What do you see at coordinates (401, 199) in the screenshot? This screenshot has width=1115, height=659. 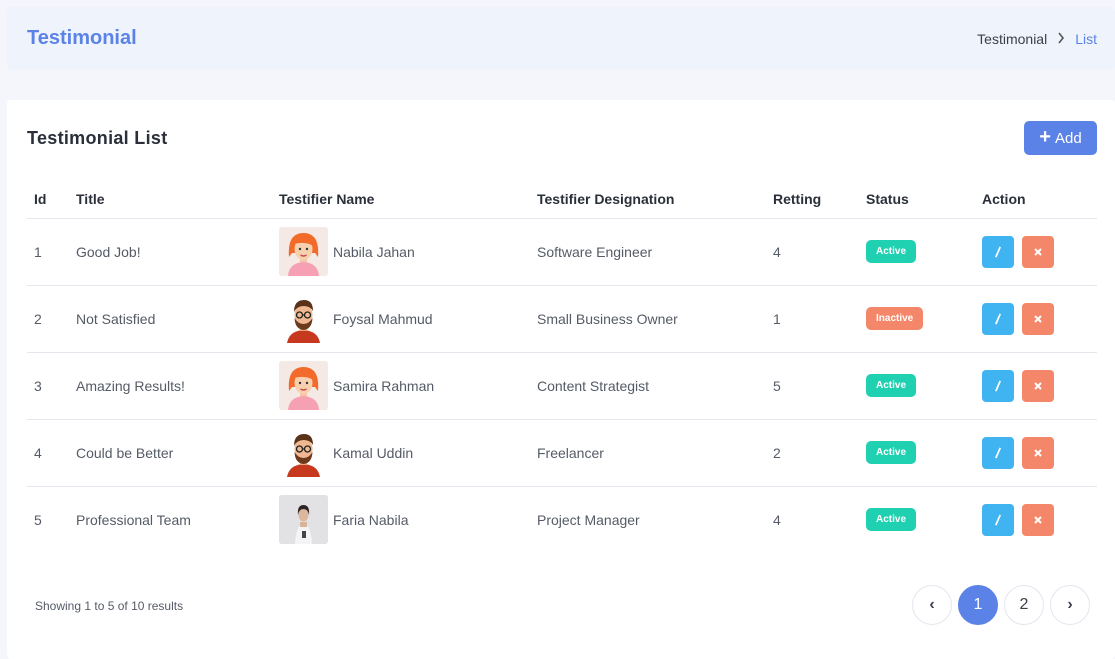 I see `column-header-testifier-name: Testifier Name` at bounding box center [401, 199].